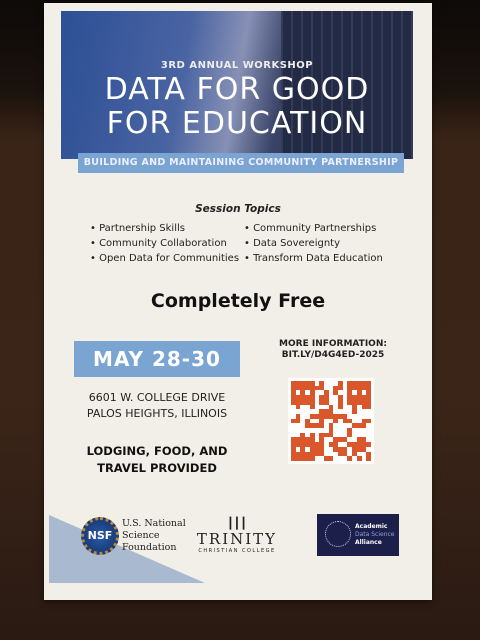 Image resolution: width=480 pixels, height=640 pixels. Describe the element at coordinates (237, 89) in the screenshot. I see `title-line-1: DATA FOR GOOD` at that location.